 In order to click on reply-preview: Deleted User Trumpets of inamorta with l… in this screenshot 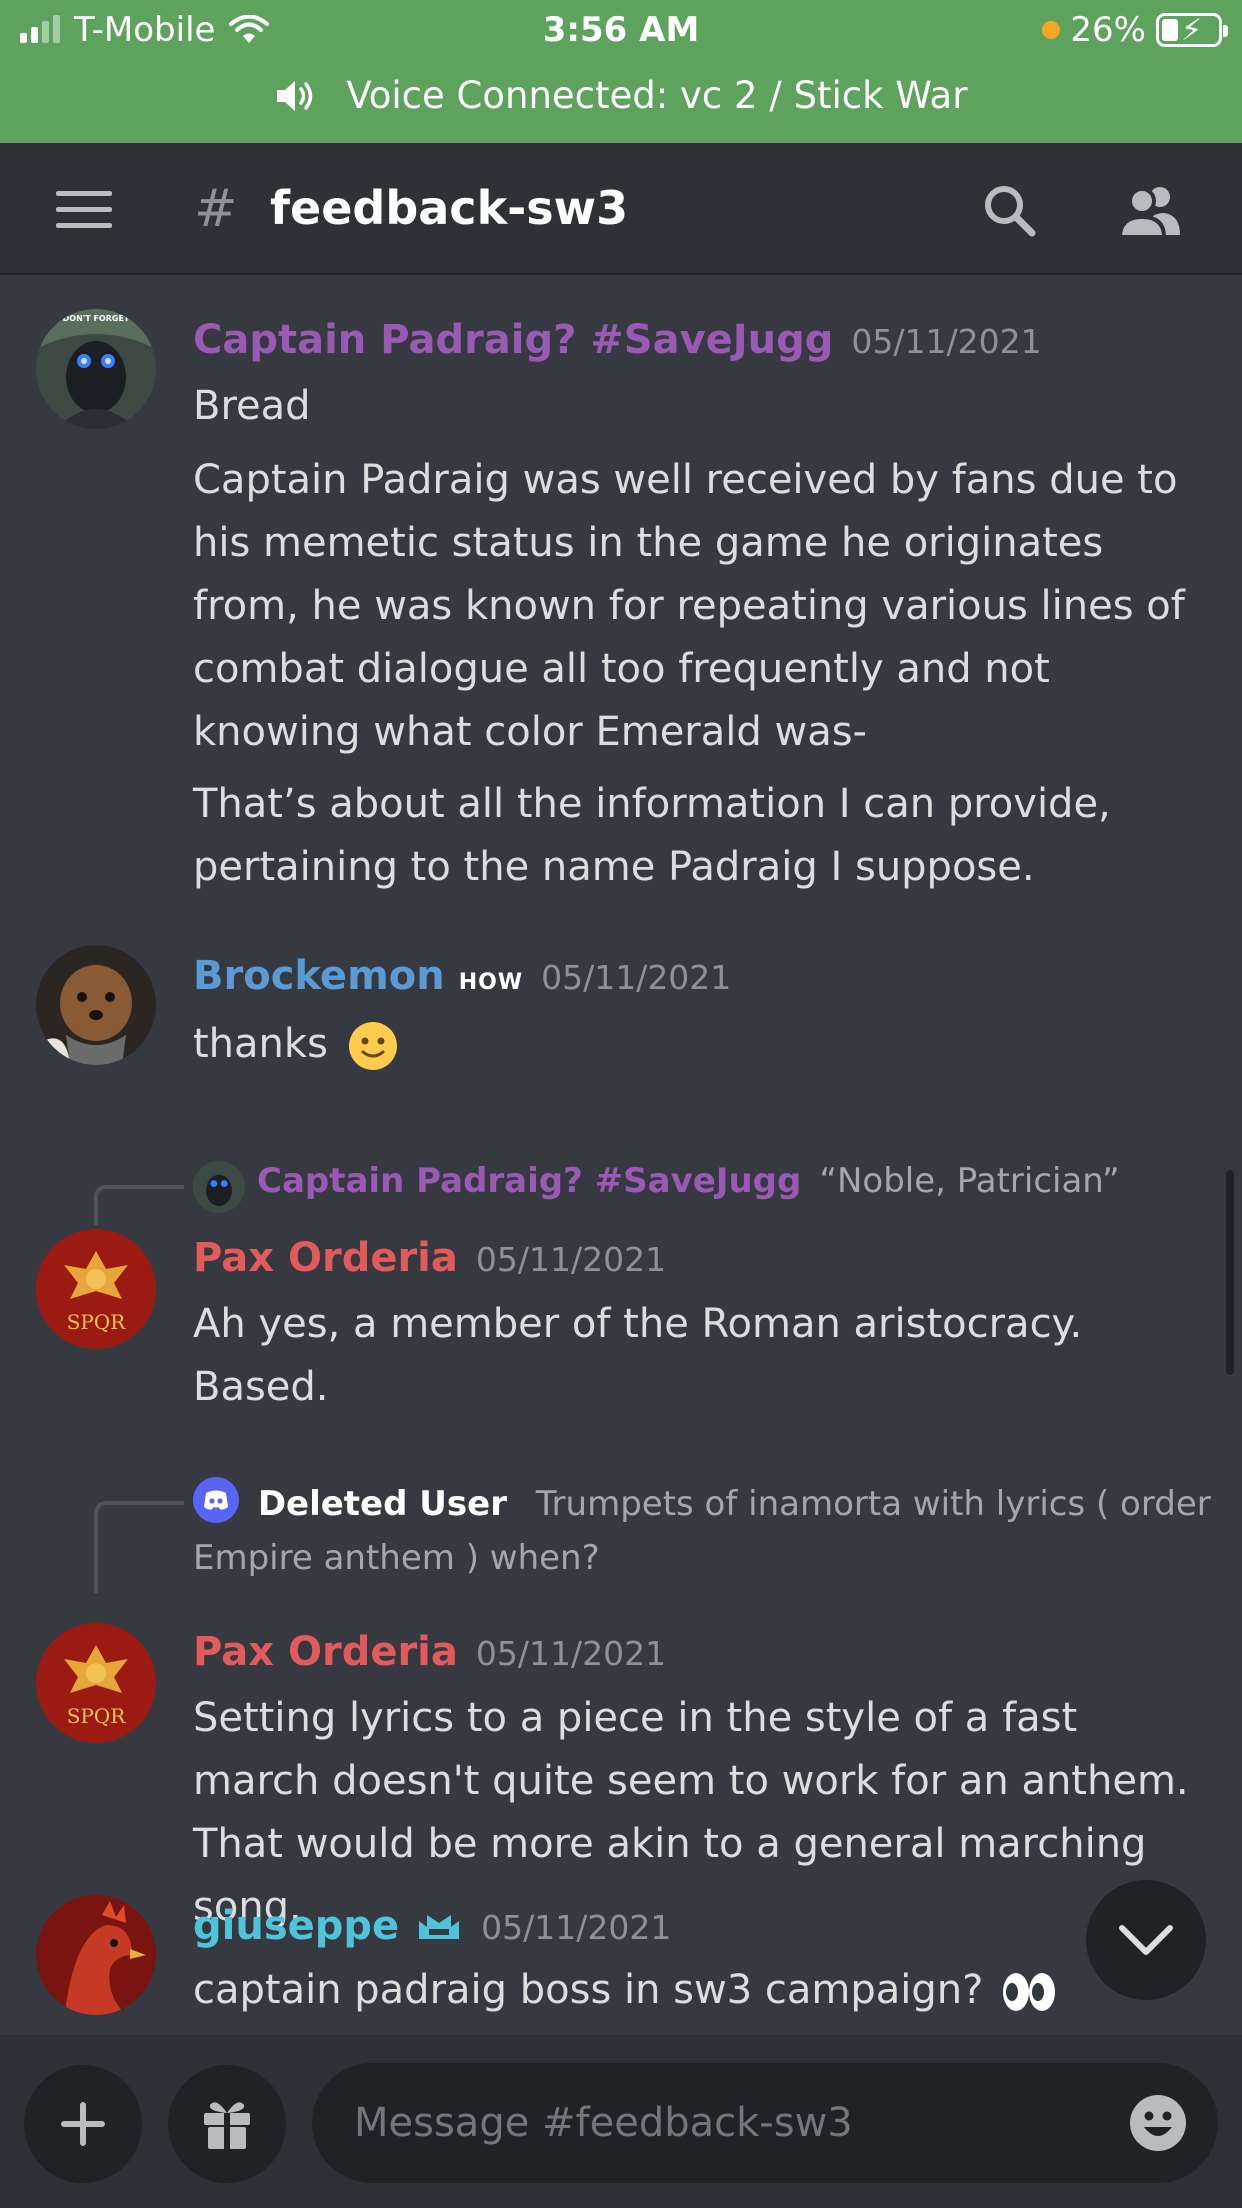, I will do `click(703, 1531)`.